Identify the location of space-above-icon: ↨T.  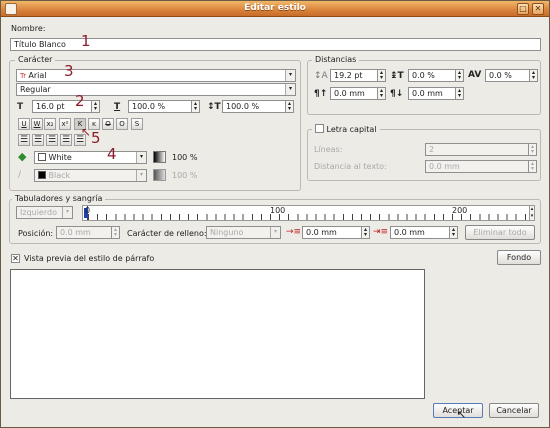
(397, 76).